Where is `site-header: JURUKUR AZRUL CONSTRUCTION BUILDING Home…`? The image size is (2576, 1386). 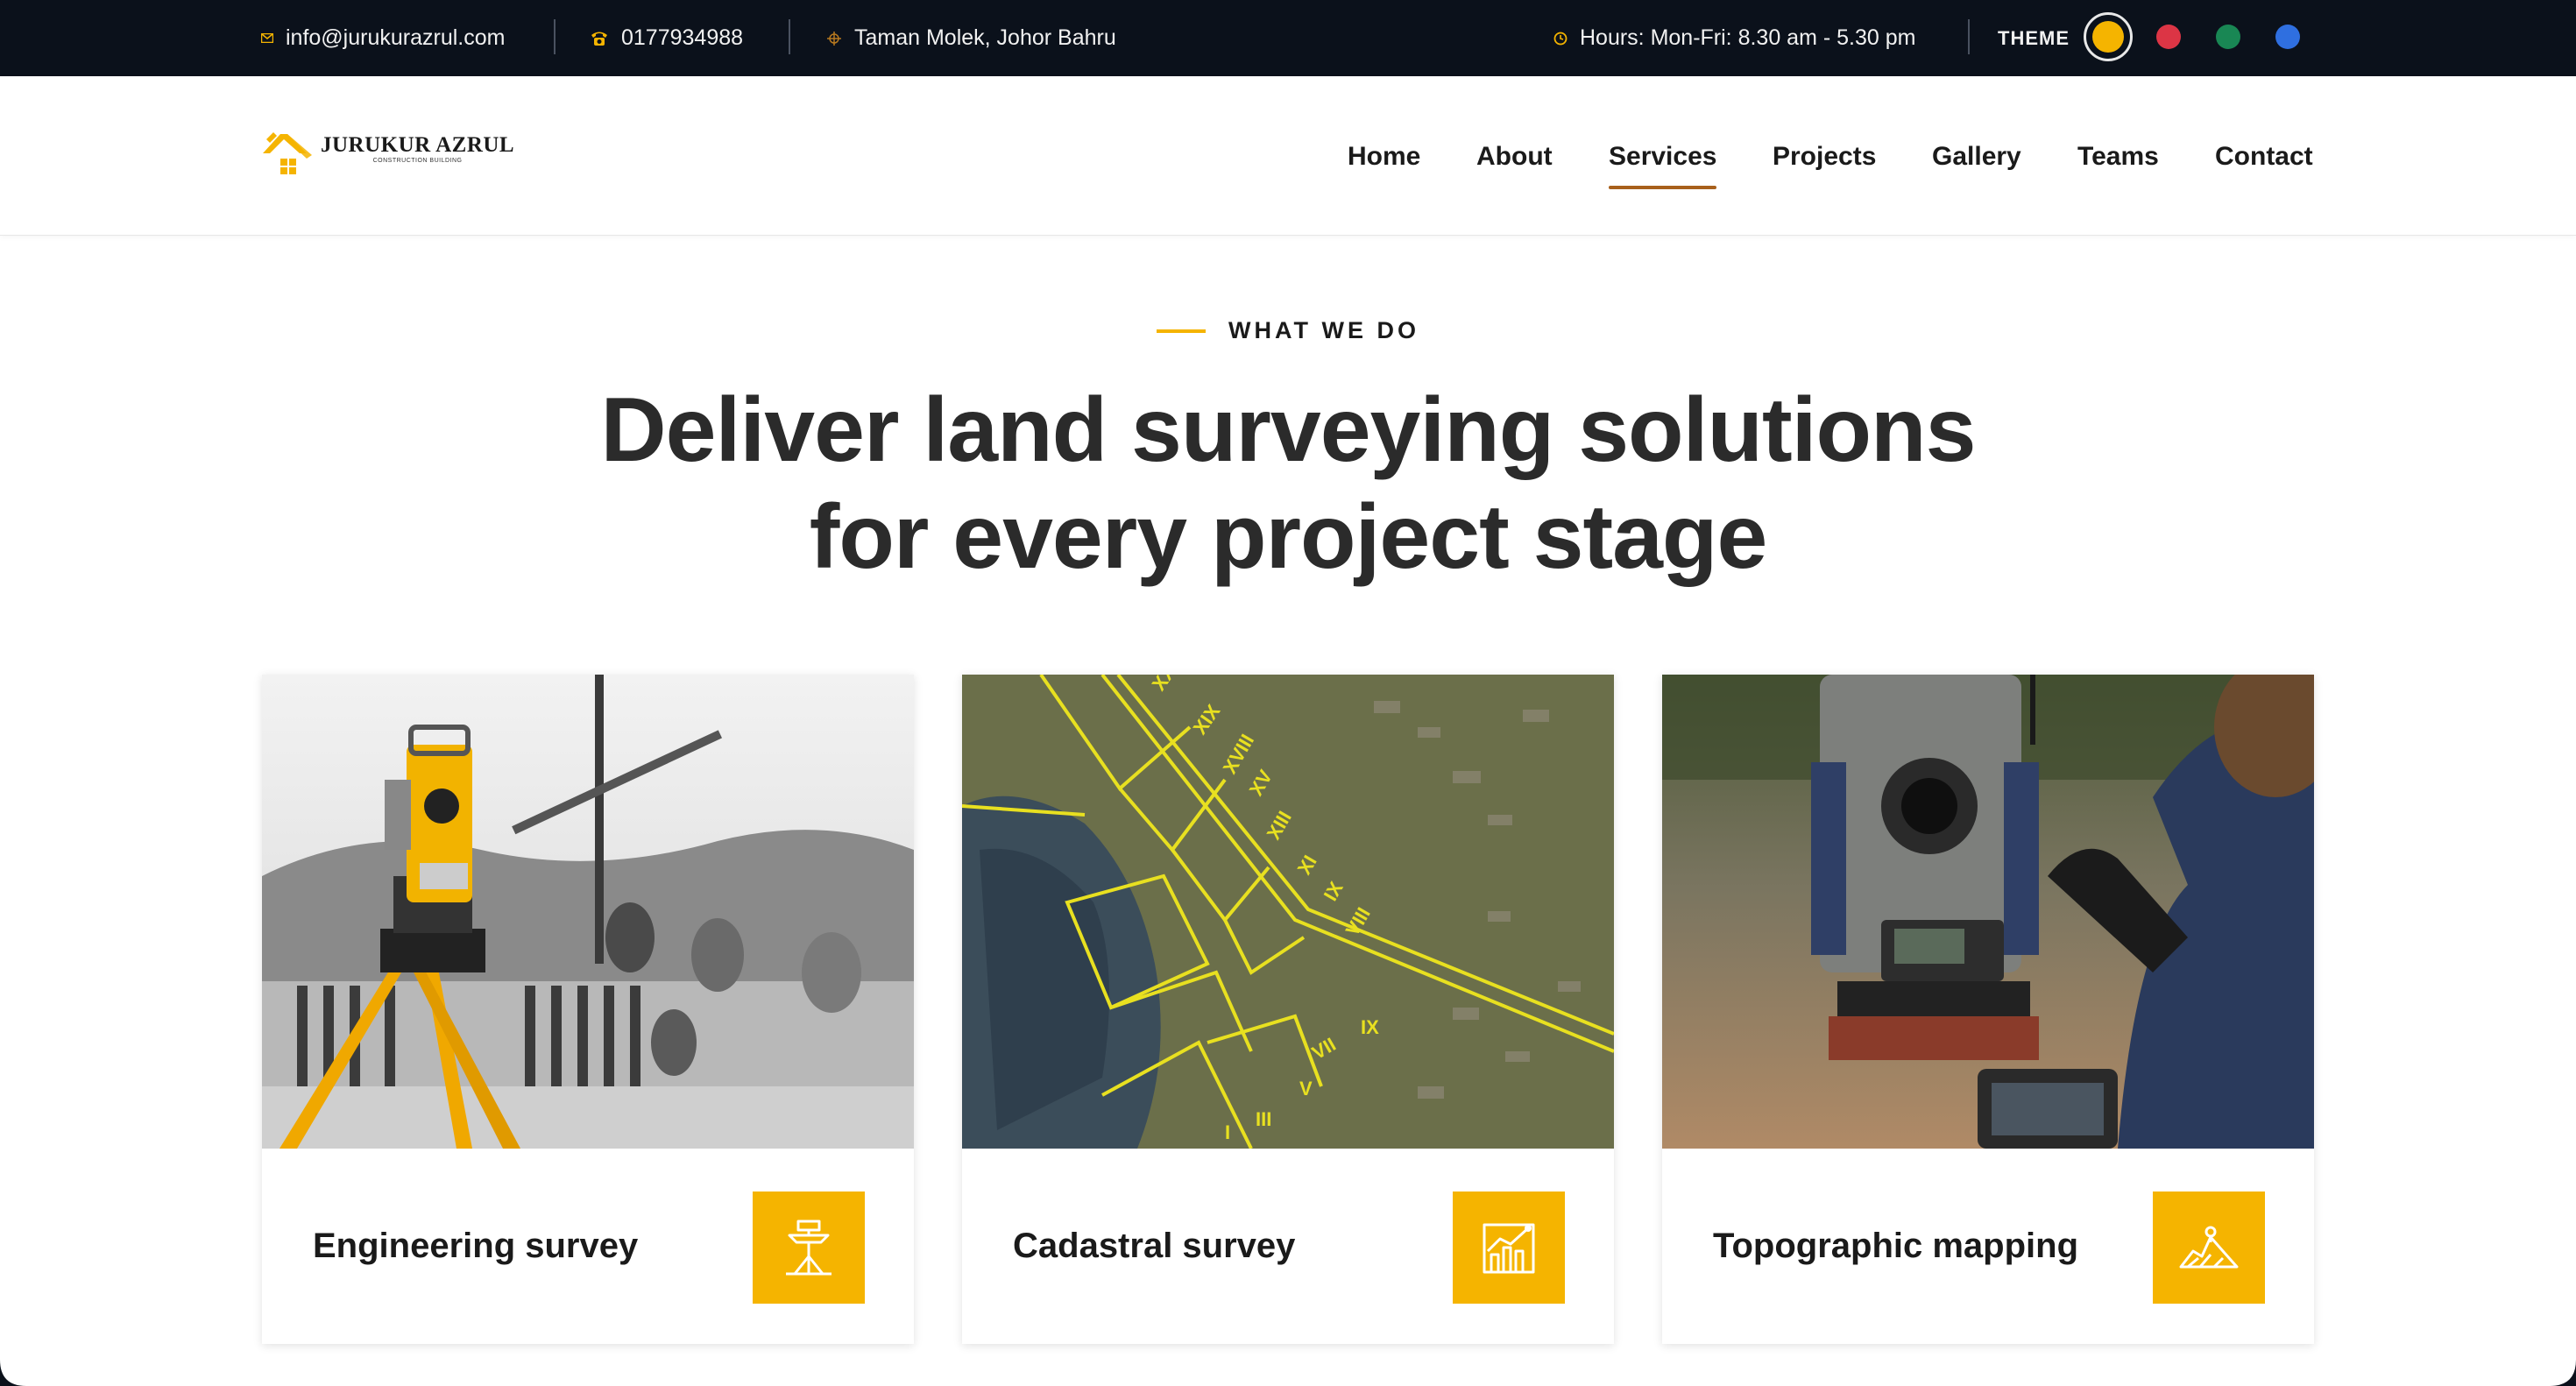 site-header: JURUKUR AZRUL CONSTRUCTION BUILDING Home… is located at coordinates (1288, 156).